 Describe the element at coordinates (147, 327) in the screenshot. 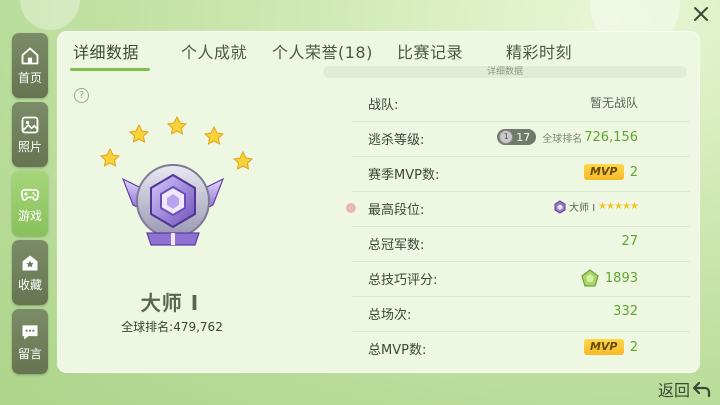

I see `global-rank-label: 全球排名:` at that location.